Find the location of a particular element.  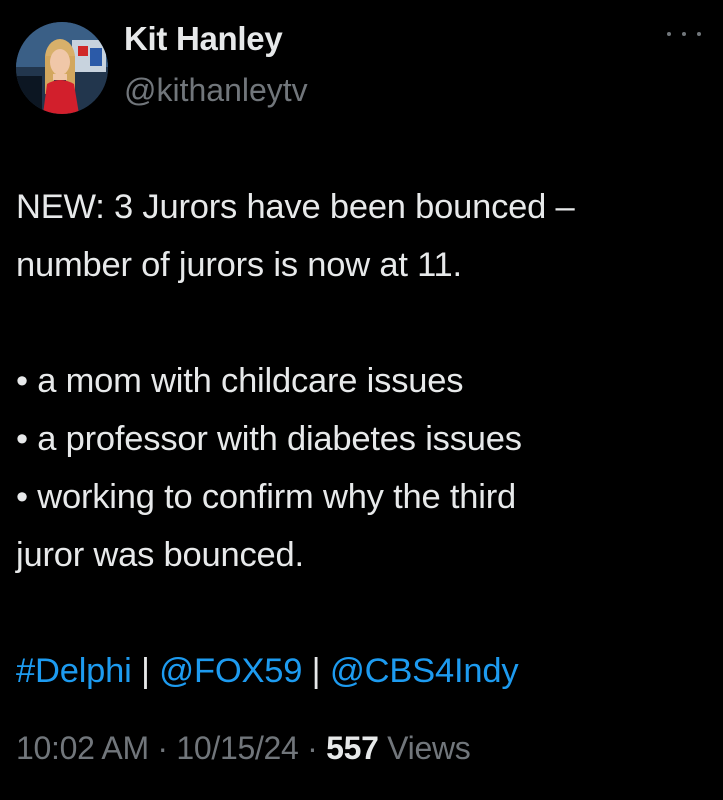

handle: @kithanleytv is located at coordinates (216, 90).